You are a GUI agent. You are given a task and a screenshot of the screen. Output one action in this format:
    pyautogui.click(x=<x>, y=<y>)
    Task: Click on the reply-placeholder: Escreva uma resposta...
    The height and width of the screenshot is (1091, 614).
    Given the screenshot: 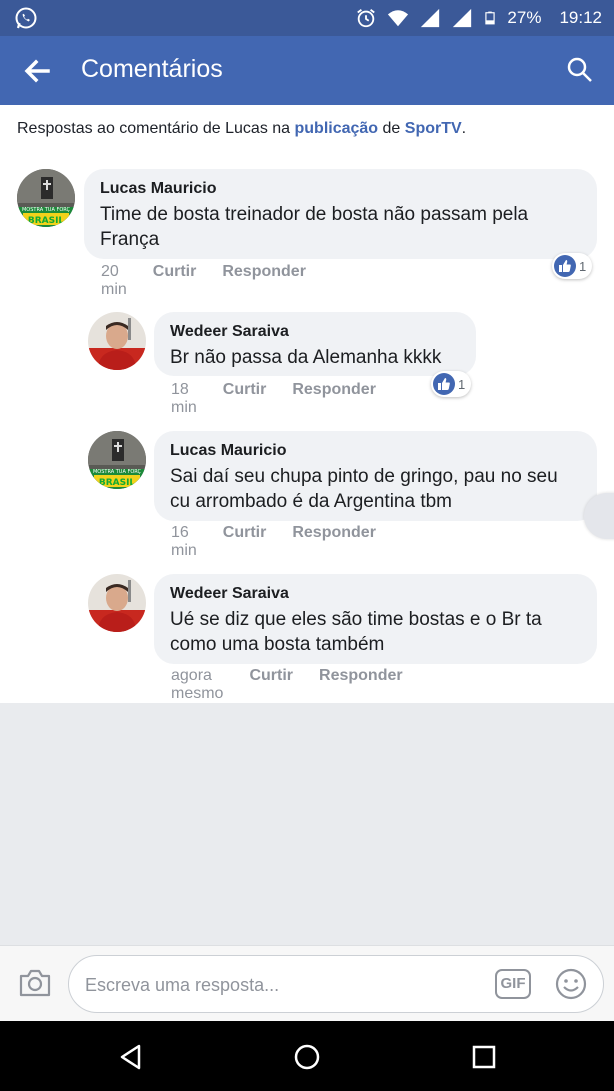 What is the action you would take?
    pyautogui.click(x=182, y=985)
    